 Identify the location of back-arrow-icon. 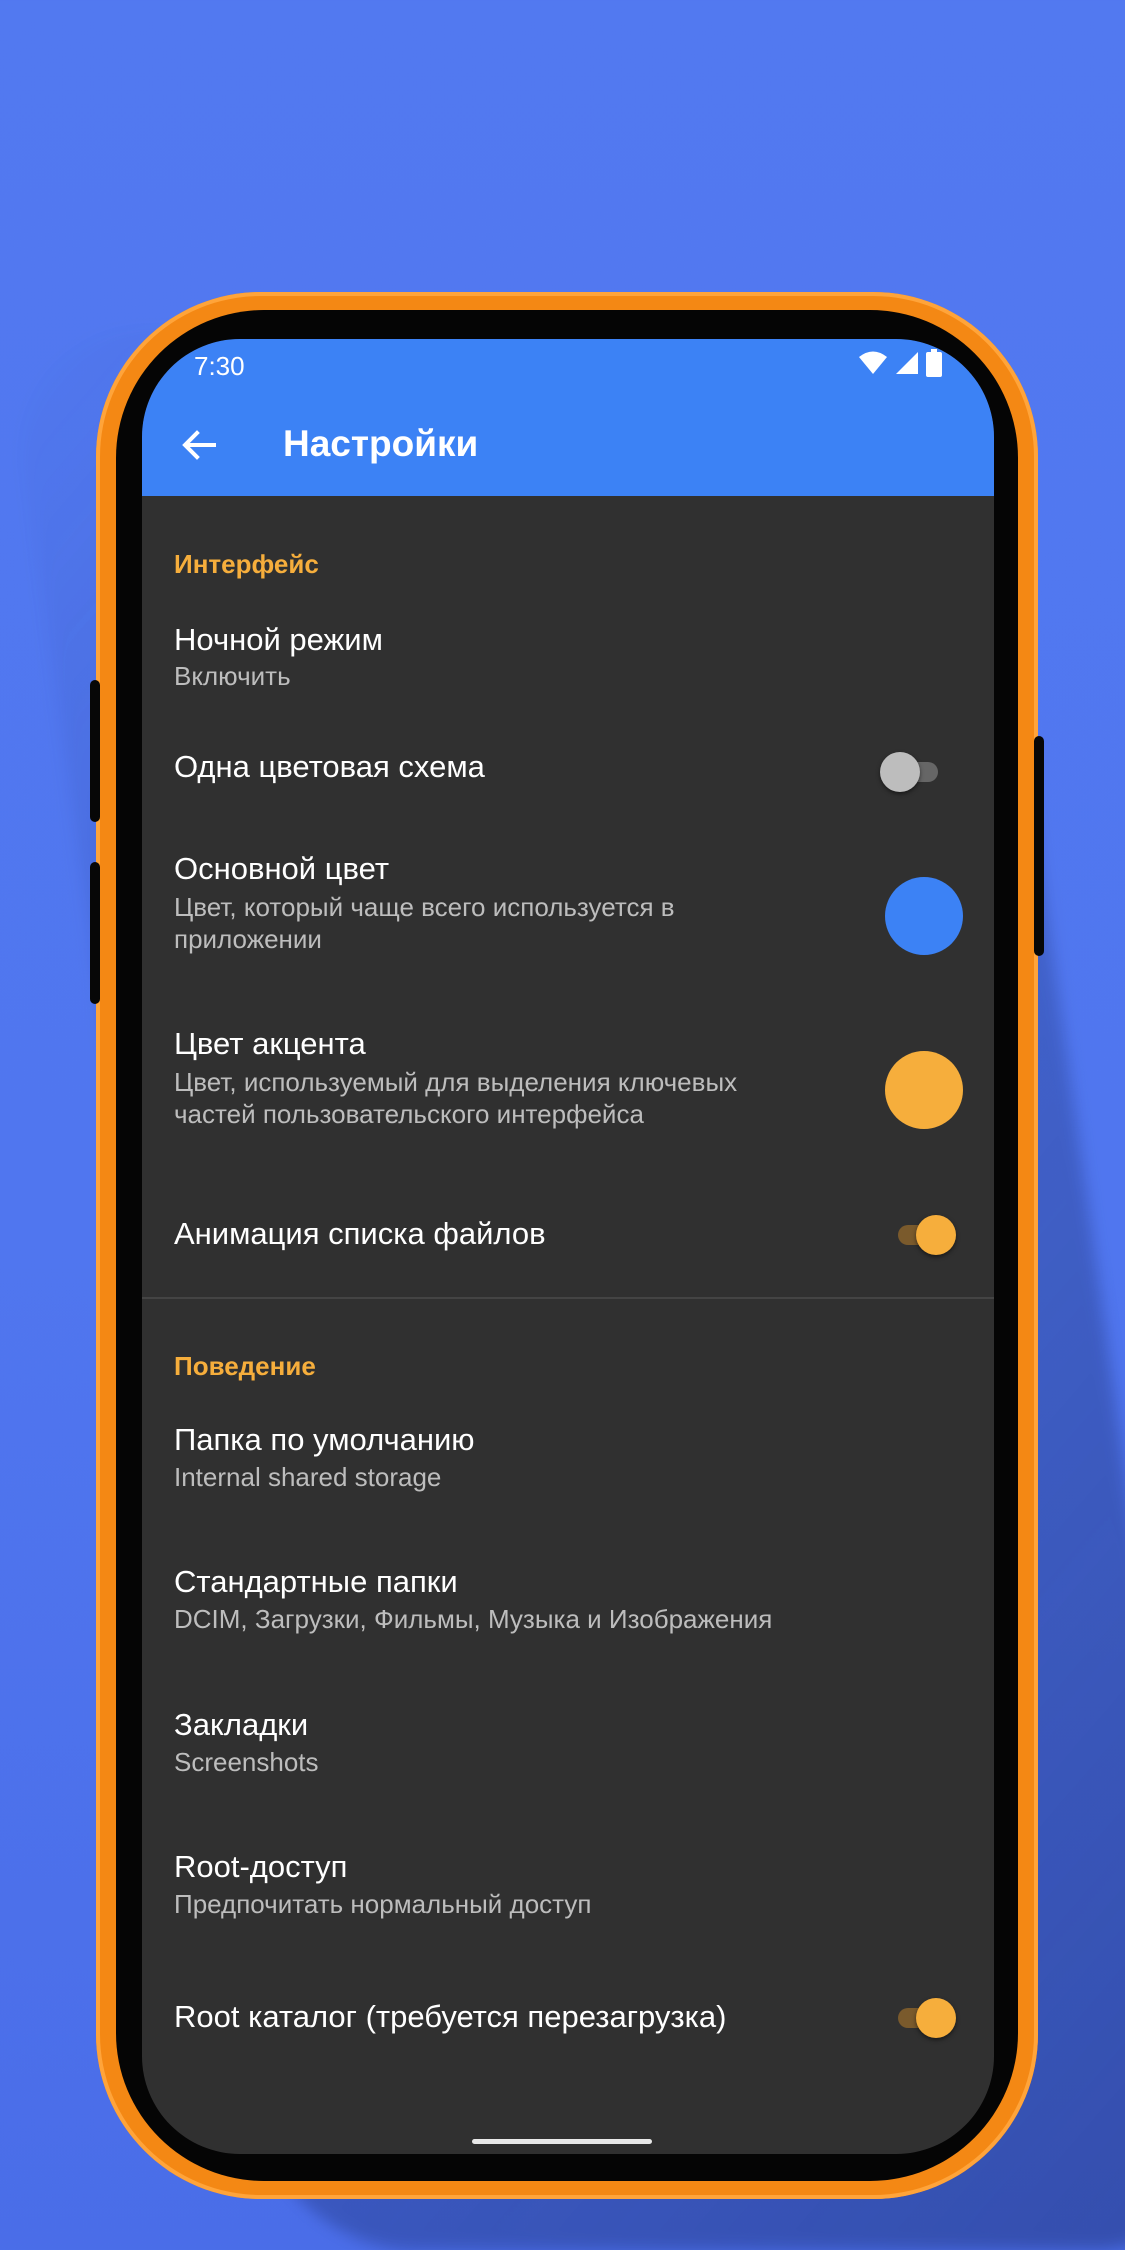
(199, 445).